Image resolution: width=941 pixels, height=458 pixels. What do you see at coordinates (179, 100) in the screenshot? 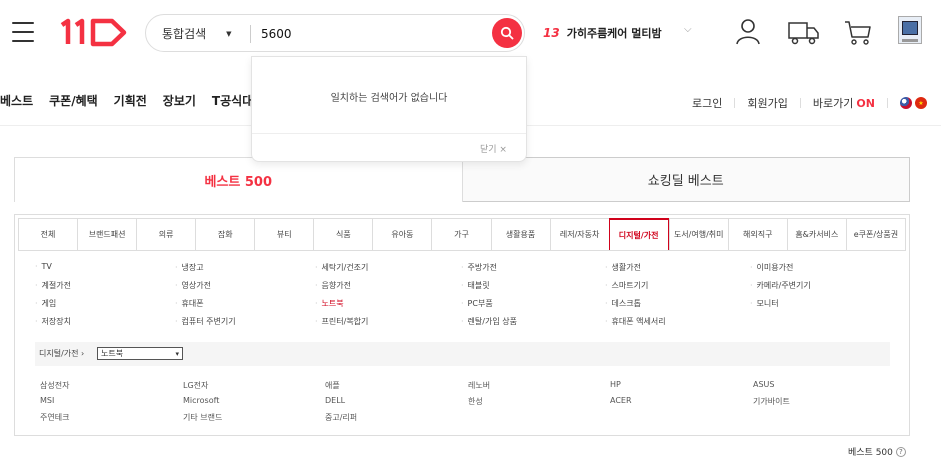
I see `nav-item-grocery: 장보기` at bounding box center [179, 100].